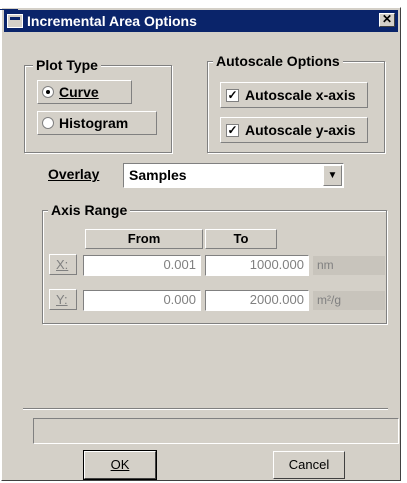 The width and height of the screenshot is (407, 483). What do you see at coordinates (79, 92) in the screenshot?
I see `radio-curve-label: Curve` at bounding box center [79, 92].